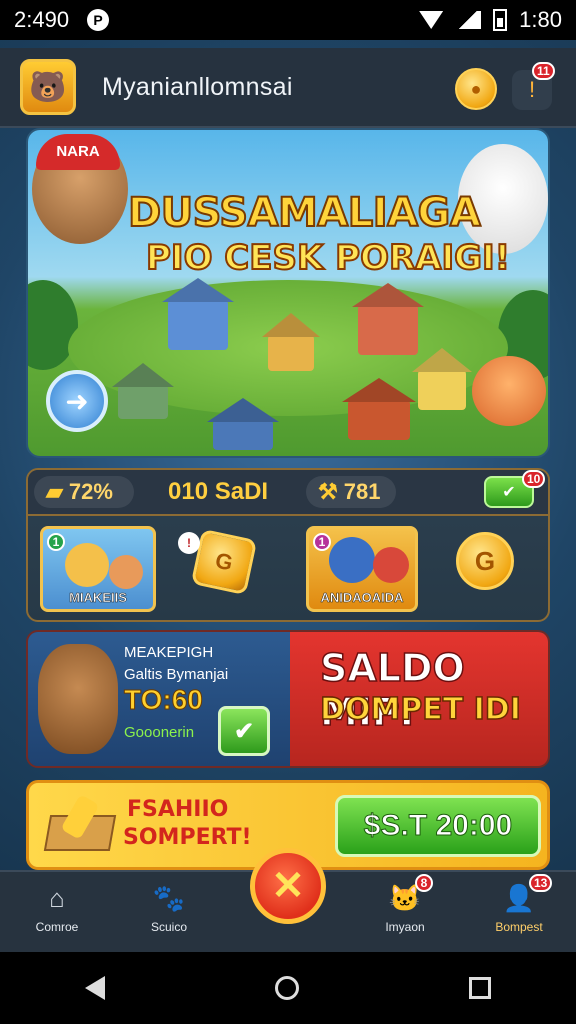 The height and width of the screenshot is (1024, 576). What do you see at coordinates (218, 491) in the screenshot?
I see `gold-label: 010 SaDI` at bounding box center [218, 491].